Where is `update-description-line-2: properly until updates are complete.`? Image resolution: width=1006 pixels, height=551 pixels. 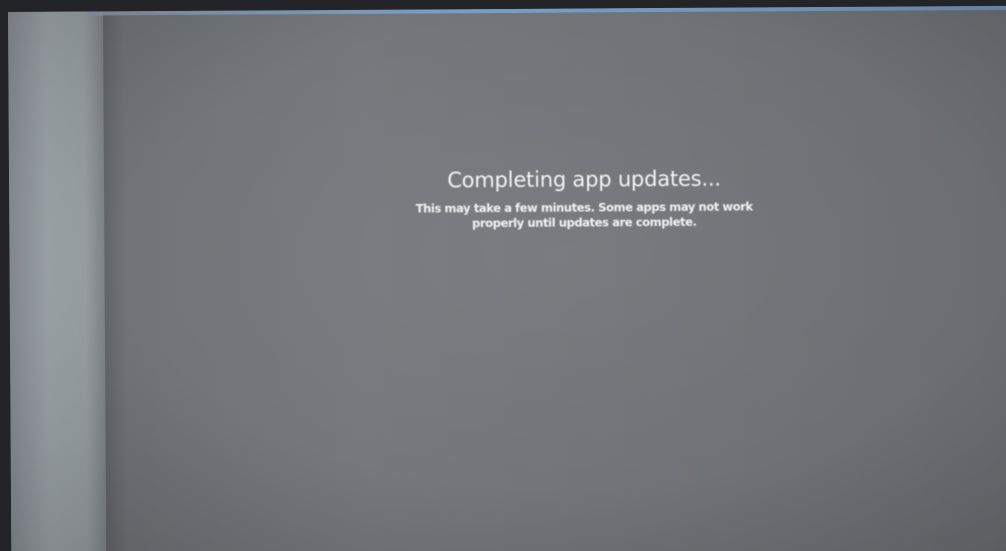 update-description-line-2: properly until updates are complete. is located at coordinates (584, 222).